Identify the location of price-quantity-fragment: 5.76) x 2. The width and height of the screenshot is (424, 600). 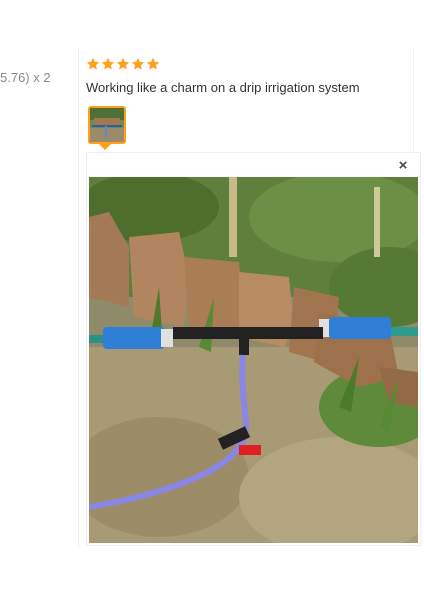
(25, 77).